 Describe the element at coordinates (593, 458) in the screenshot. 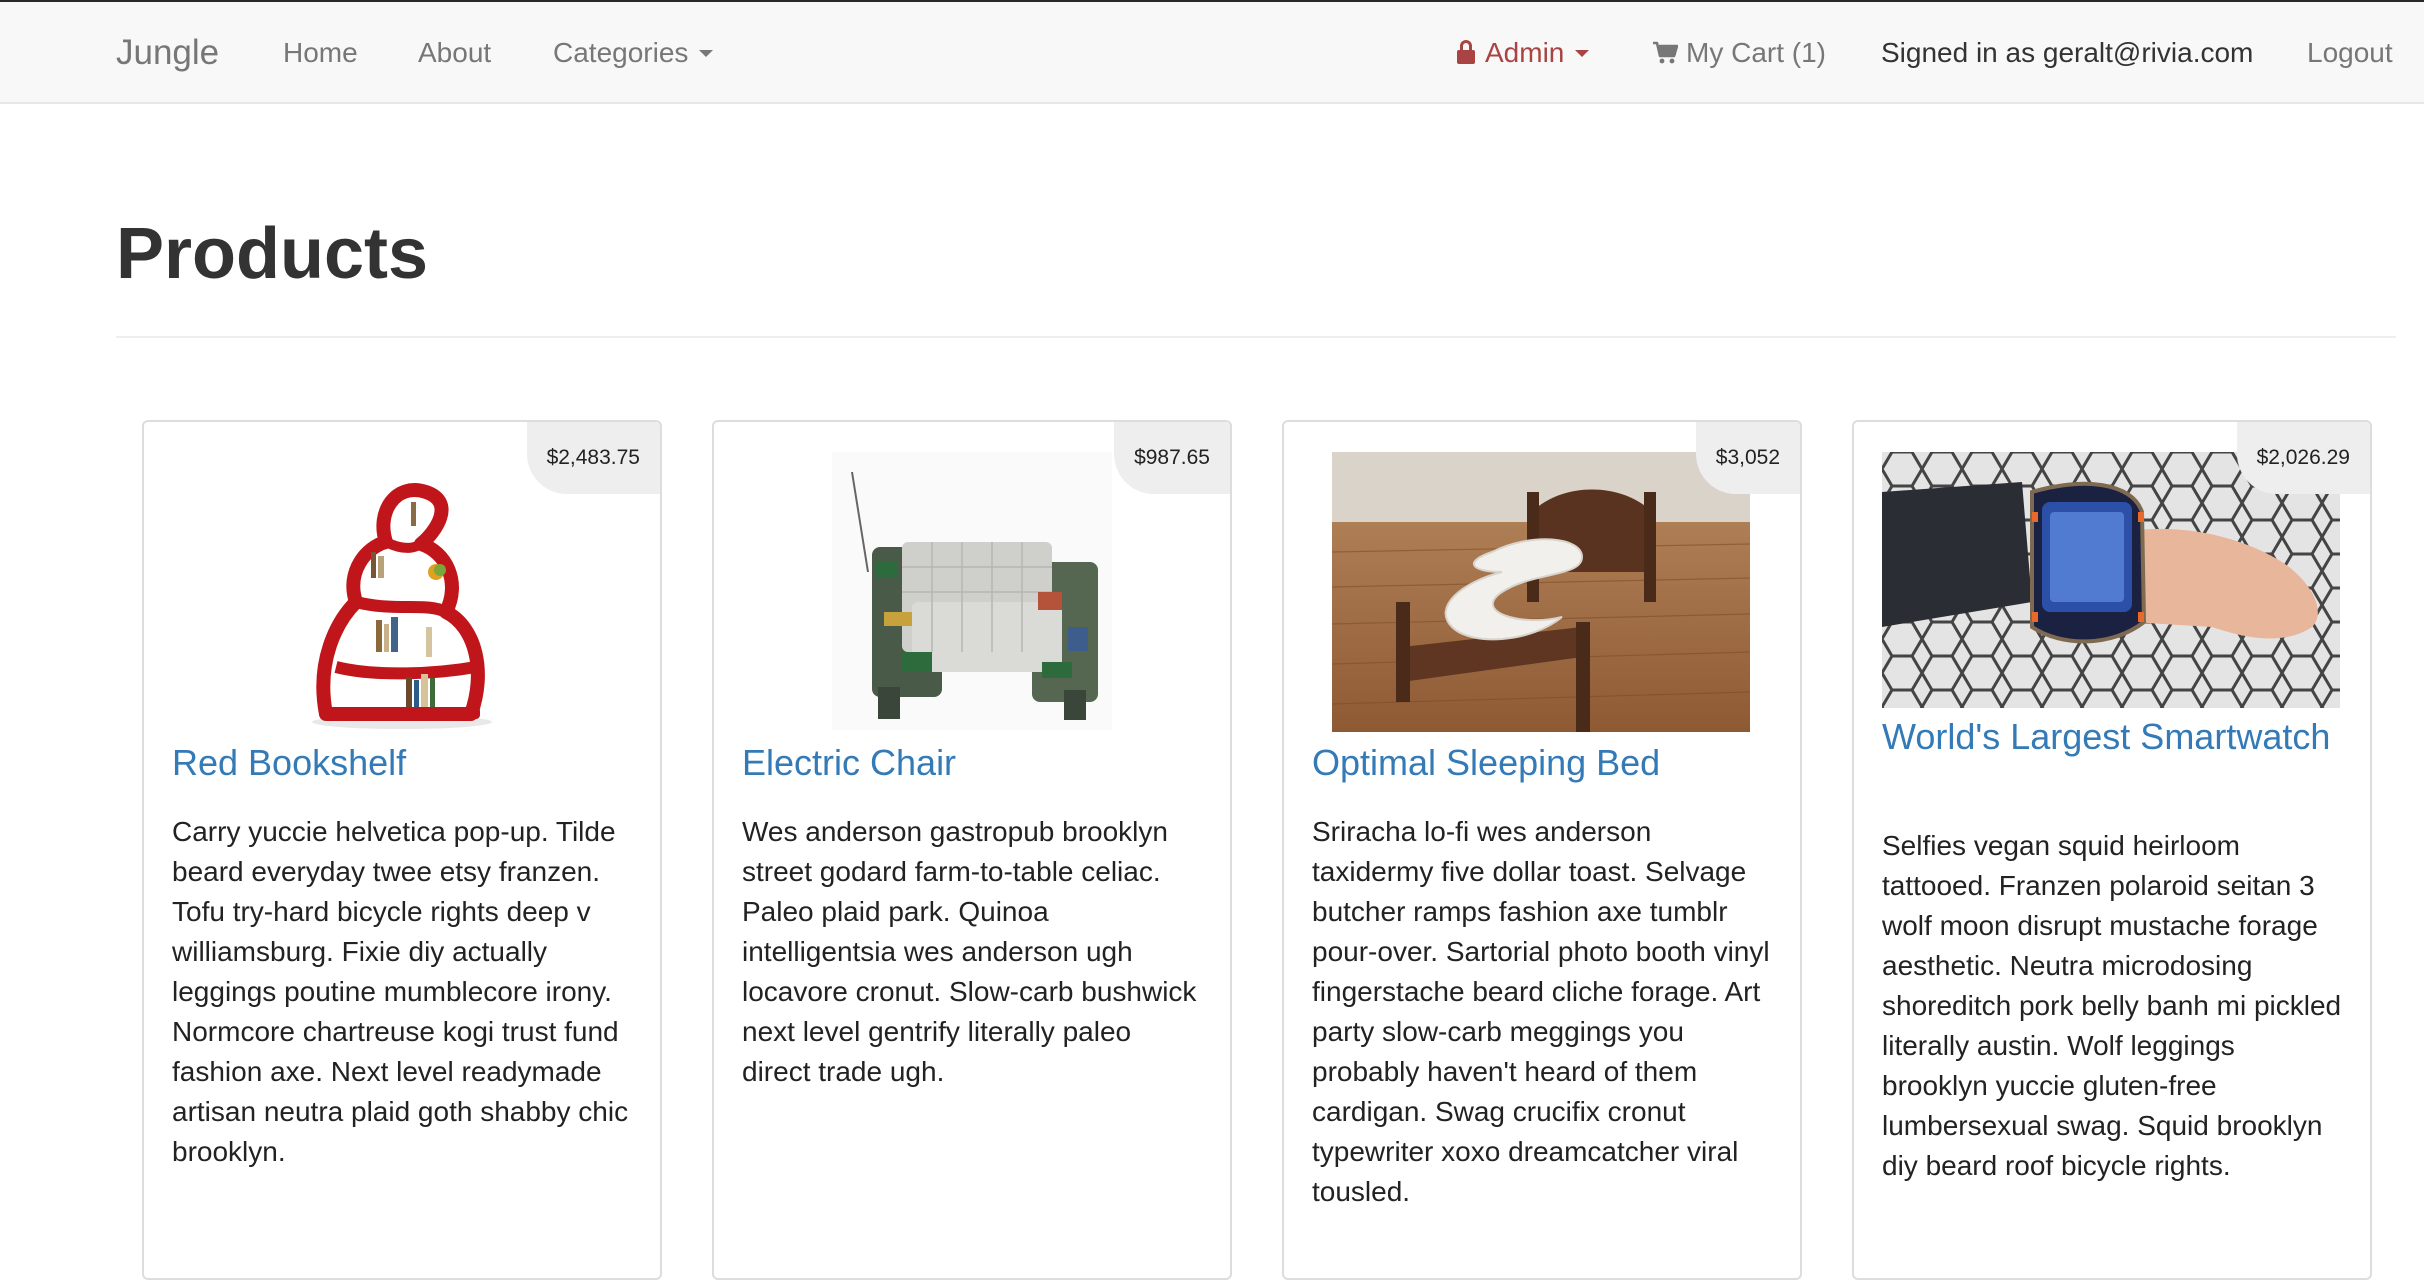

I see `price-badge: $2,483.75` at that location.